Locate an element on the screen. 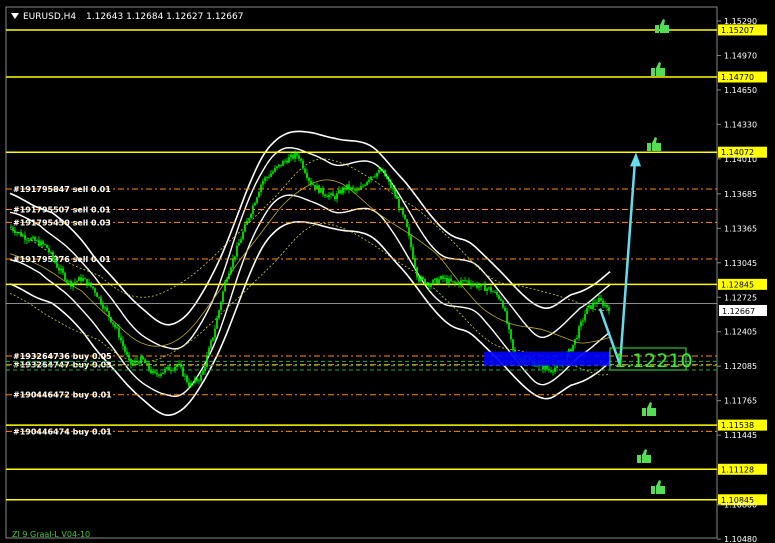 The width and height of the screenshot is (775, 543). order-label: #191795847 sell 0.01 is located at coordinates (62, 189).